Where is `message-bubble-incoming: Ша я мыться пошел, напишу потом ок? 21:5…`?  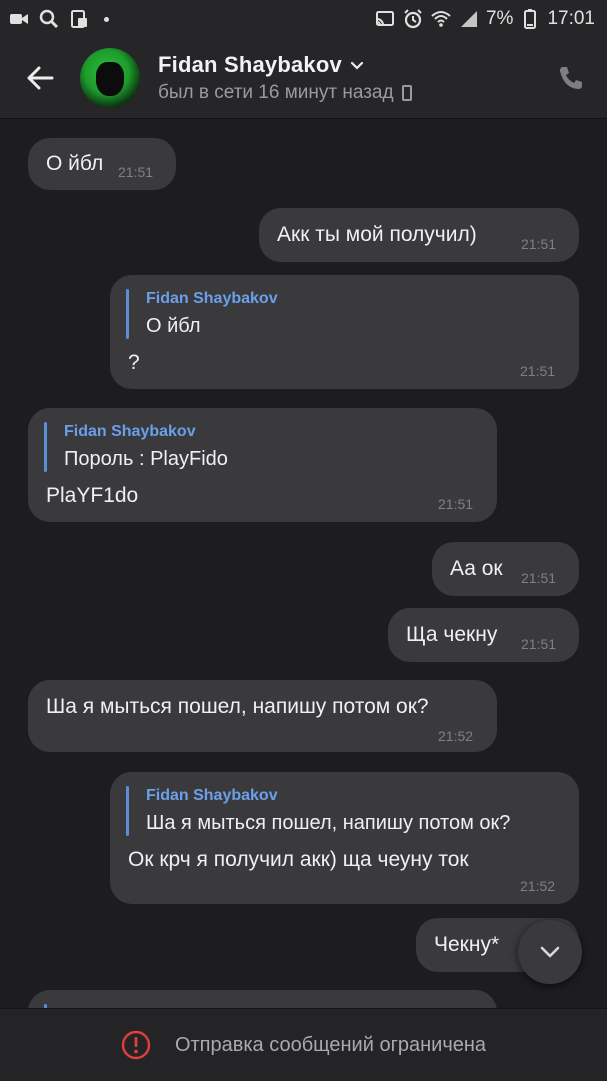
message-bubble-incoming: Ша я мыться пошел, напишу потом ок? 21:5… is located at coordinates (262, 716).